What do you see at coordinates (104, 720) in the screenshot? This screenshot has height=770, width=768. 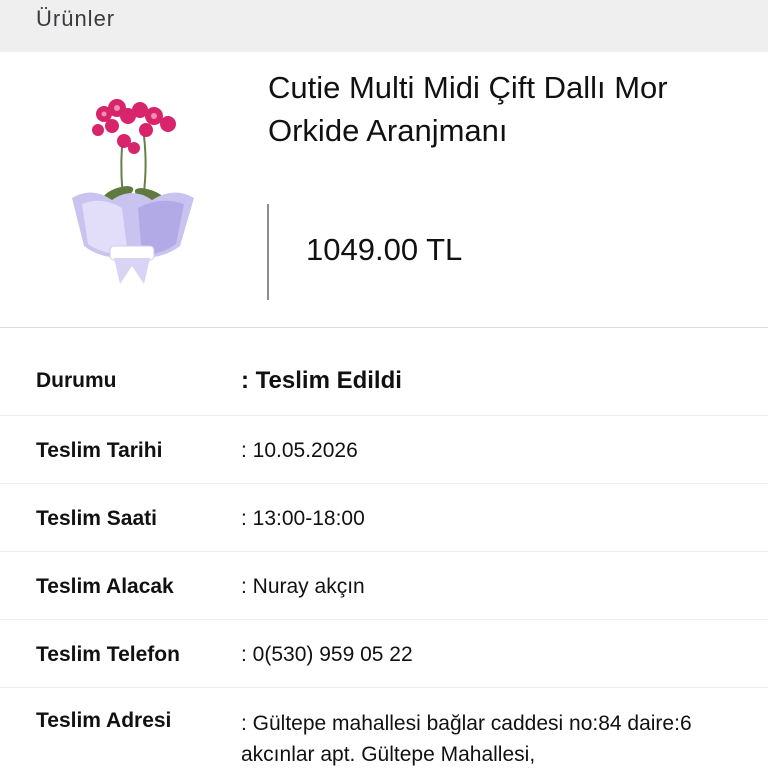 I see `address-label: Teslim Adresi` at bounding box center [104, 720].